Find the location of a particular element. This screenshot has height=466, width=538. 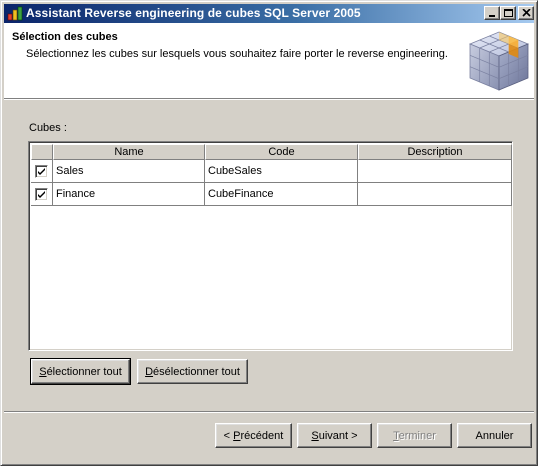

footer-divider is located at coordinates (269, 412).